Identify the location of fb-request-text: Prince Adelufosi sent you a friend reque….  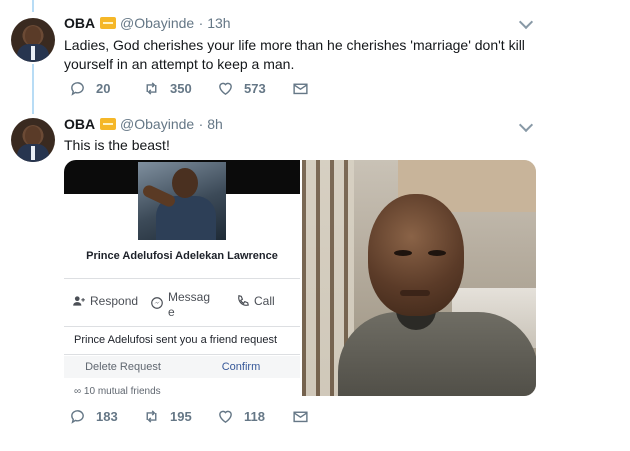
(176, 340).